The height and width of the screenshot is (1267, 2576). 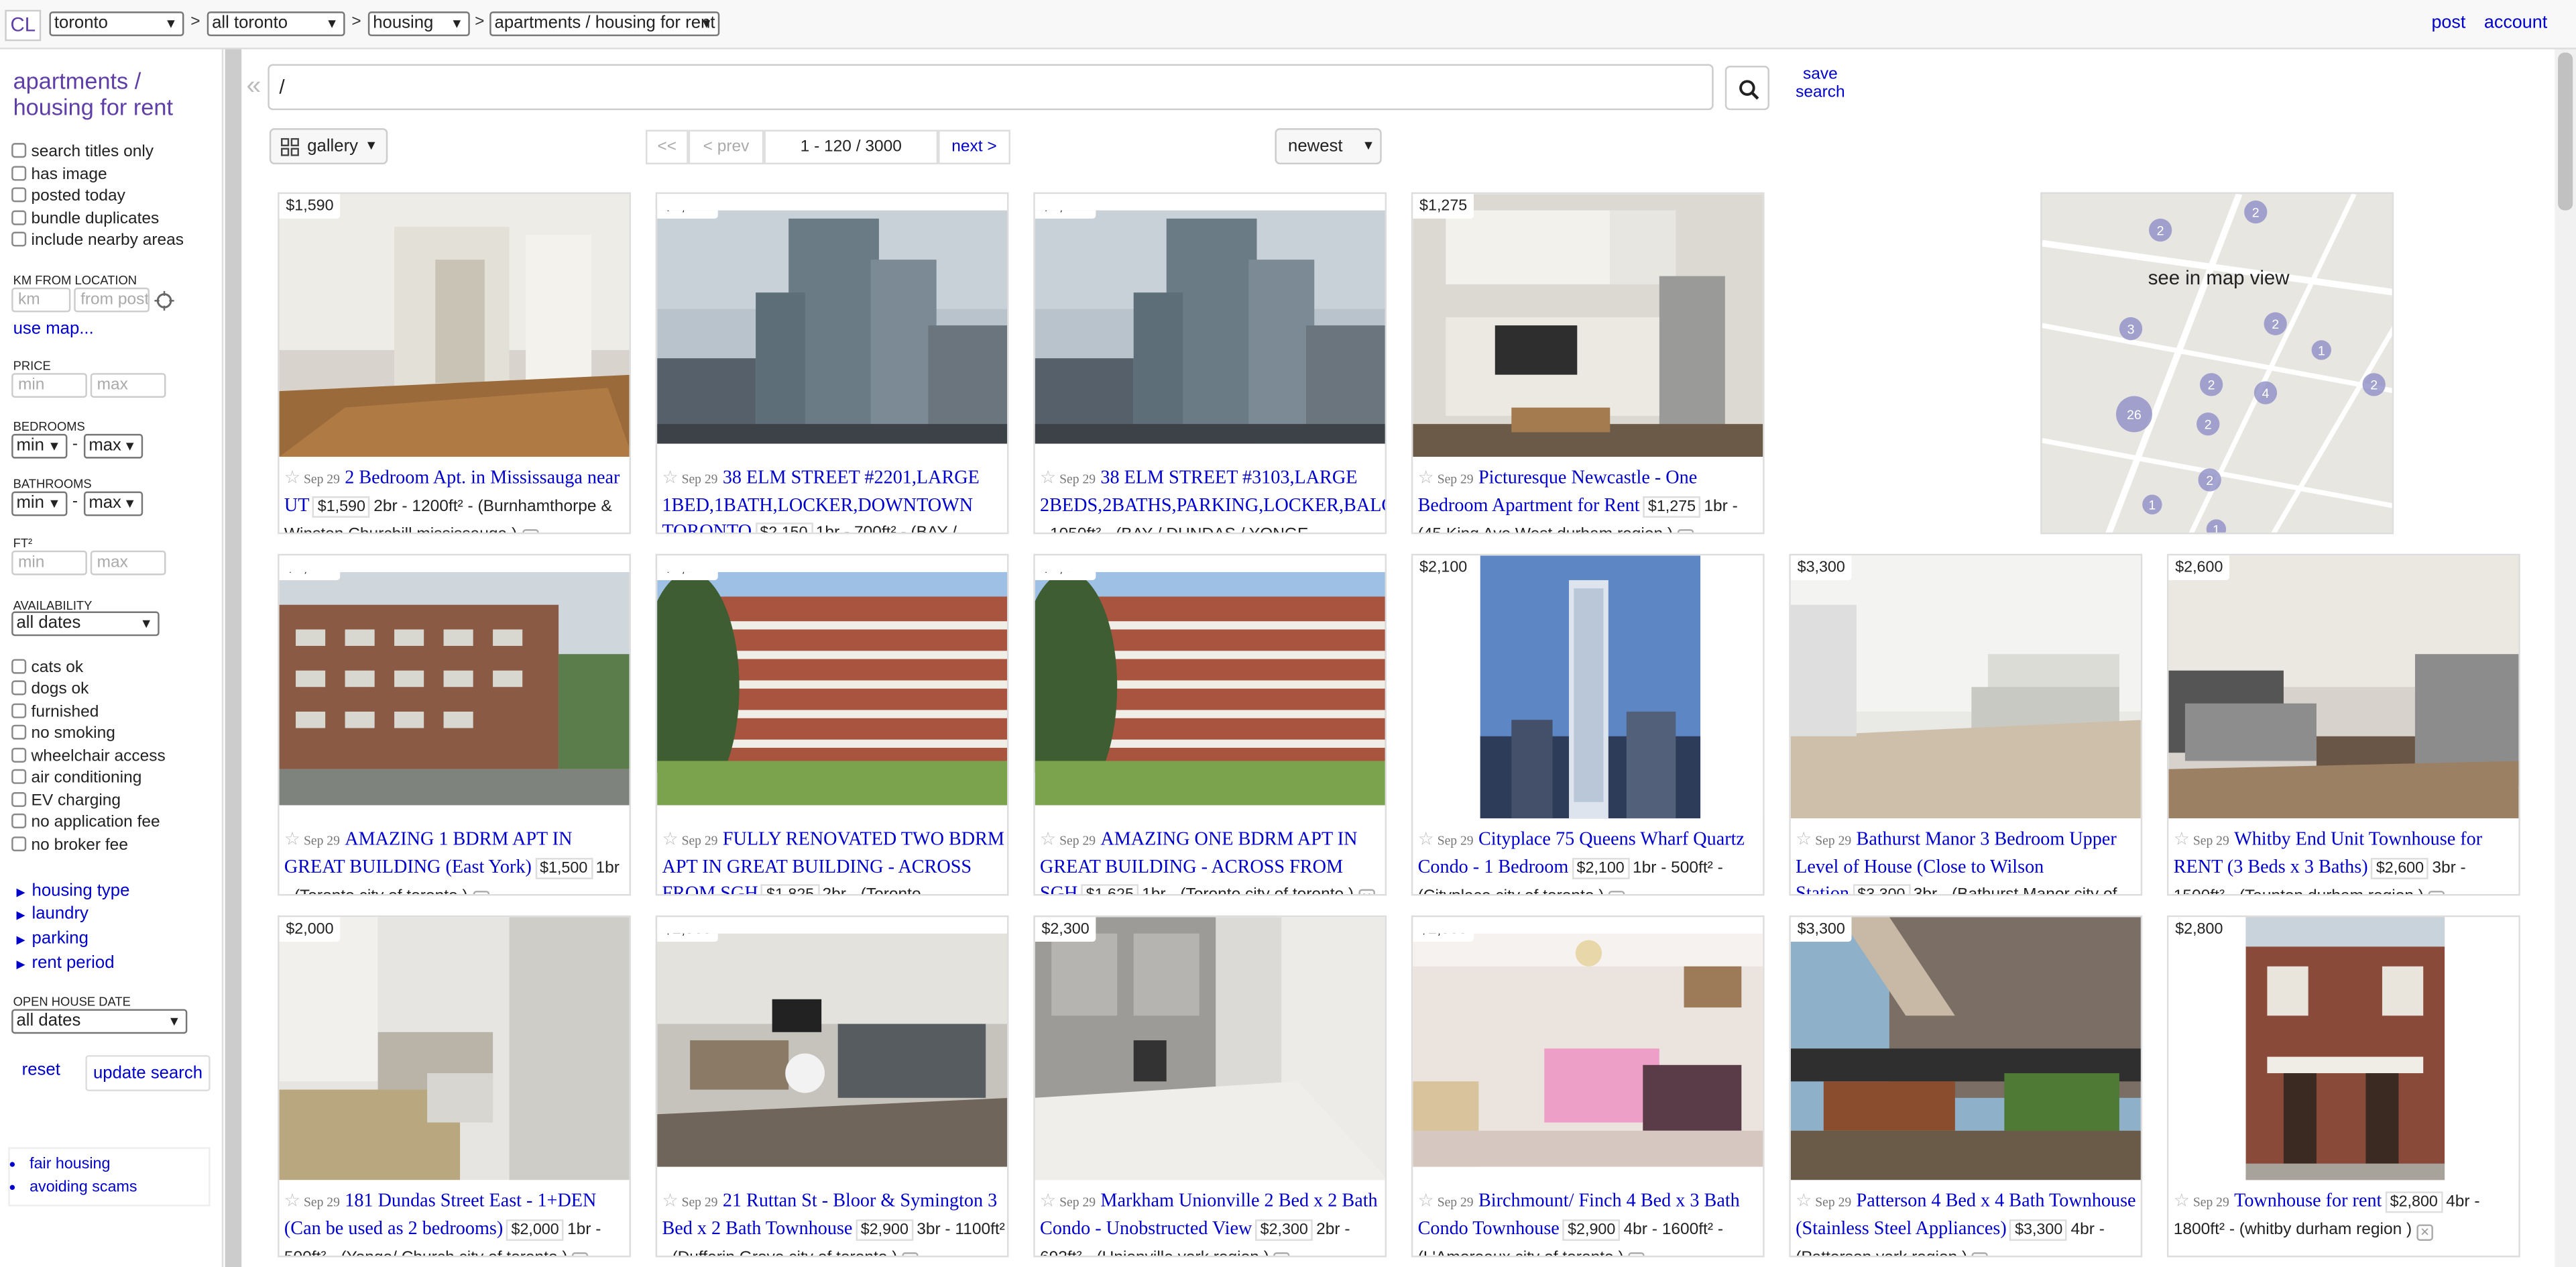 What do you see at coordinates (2266, 393) in the screenshot?
I see `map-cluster: 4` at bounding box center [2266, 393].